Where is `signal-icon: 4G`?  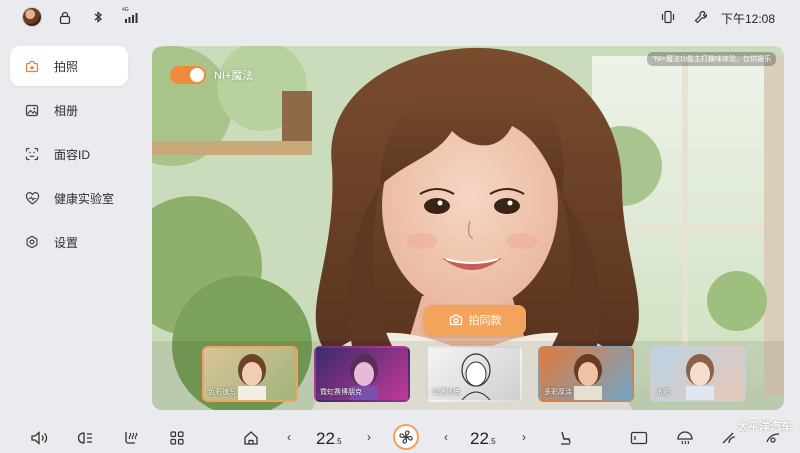
signal-icon: 4G is located at coordinates (130, 16).